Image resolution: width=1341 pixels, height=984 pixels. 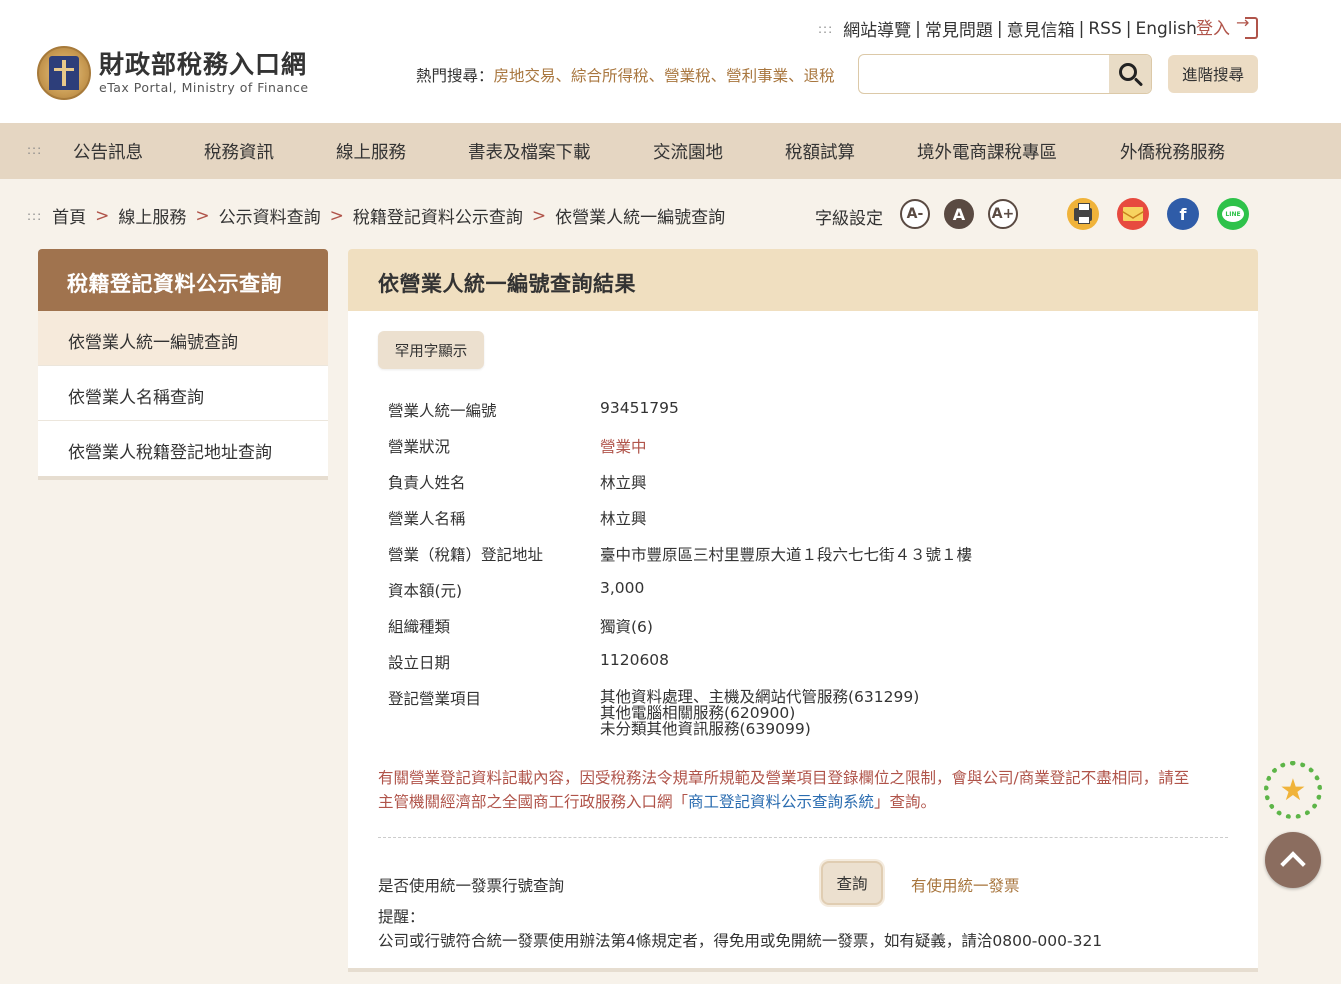 What do you see at coordinates (626, 627) in the screenshot?
I see `field-org-type: 獨資(6)` at bounding box center [626, 627].